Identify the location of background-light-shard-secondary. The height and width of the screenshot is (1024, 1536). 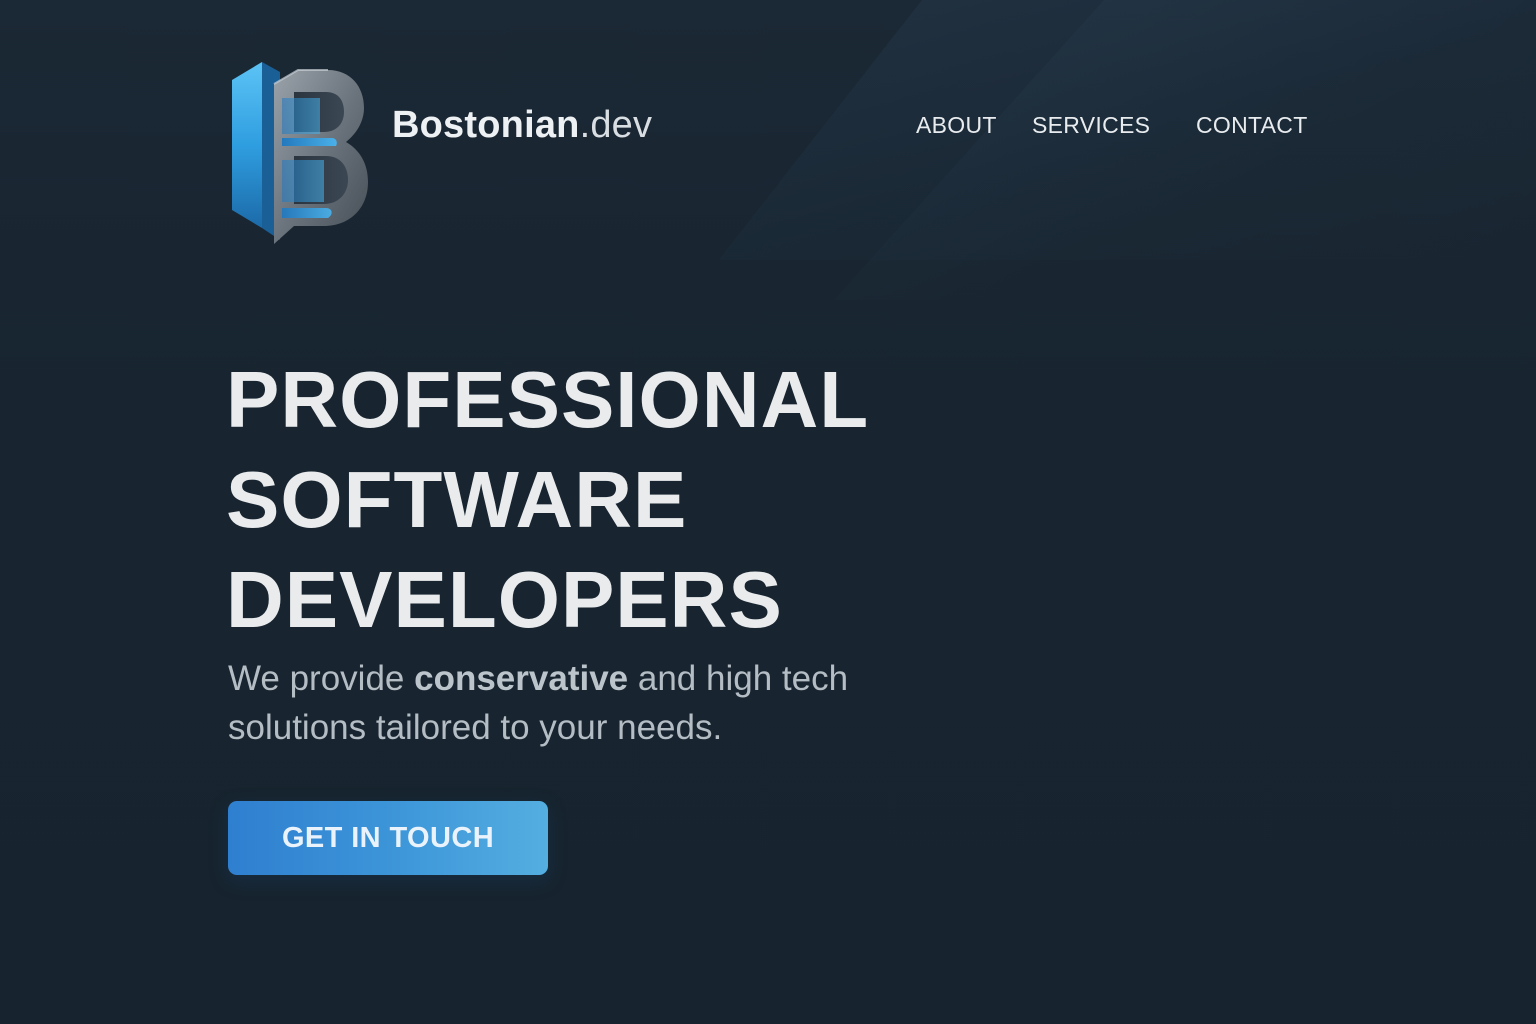
(1184, 150).